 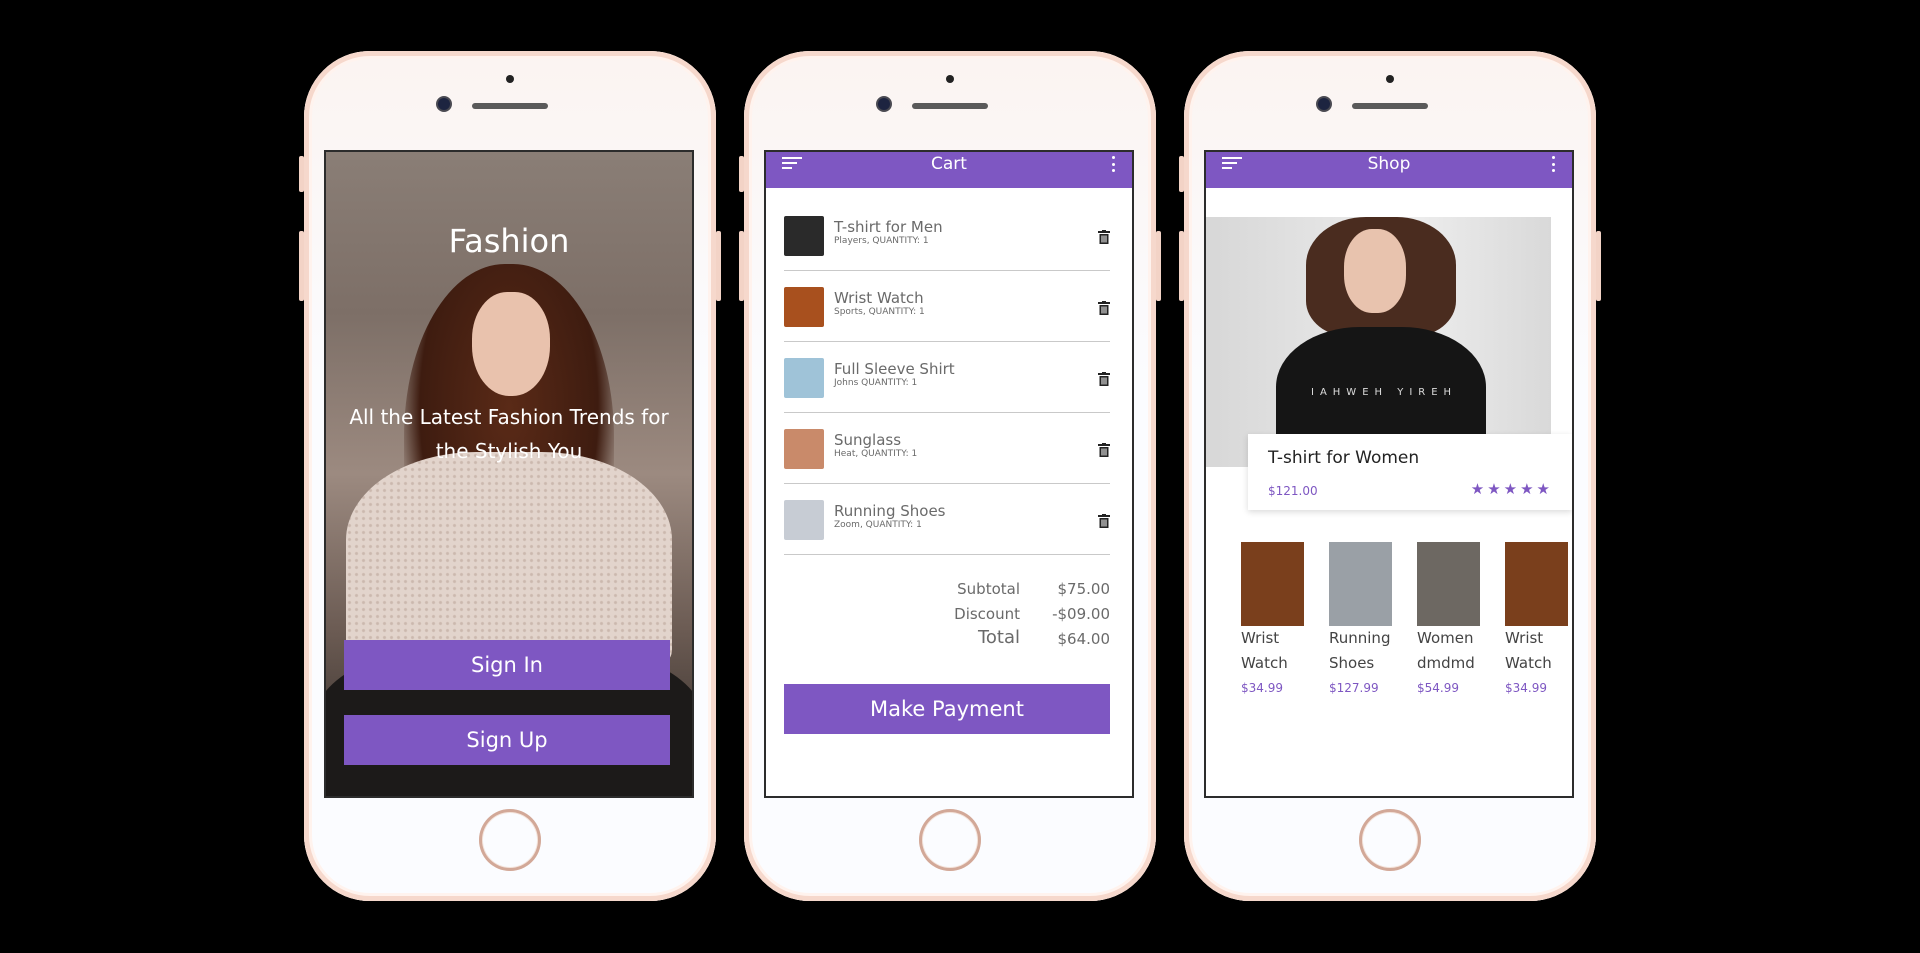 I want to click on cart-item-name: Full Sleeve Shirt, so click(x=894, y=369).